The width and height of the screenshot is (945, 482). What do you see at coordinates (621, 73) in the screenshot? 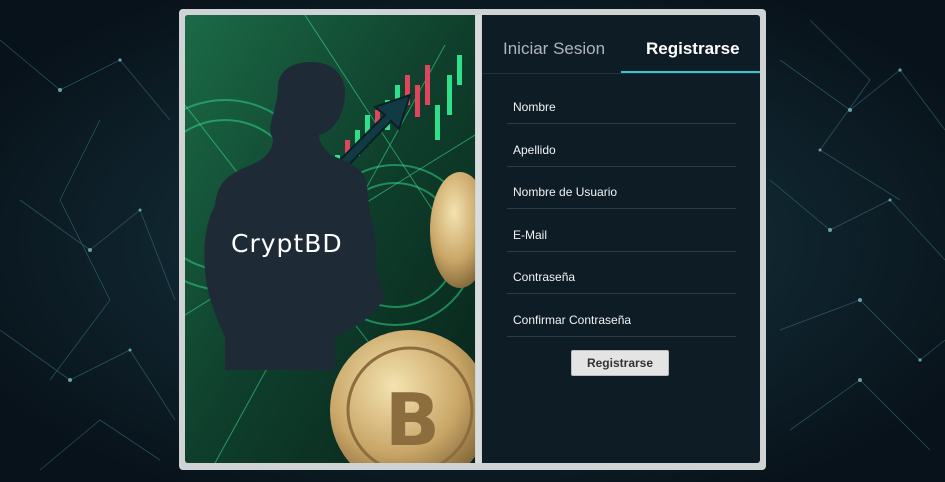
I see `tabs-baseline` at bounding box center [621, 73].